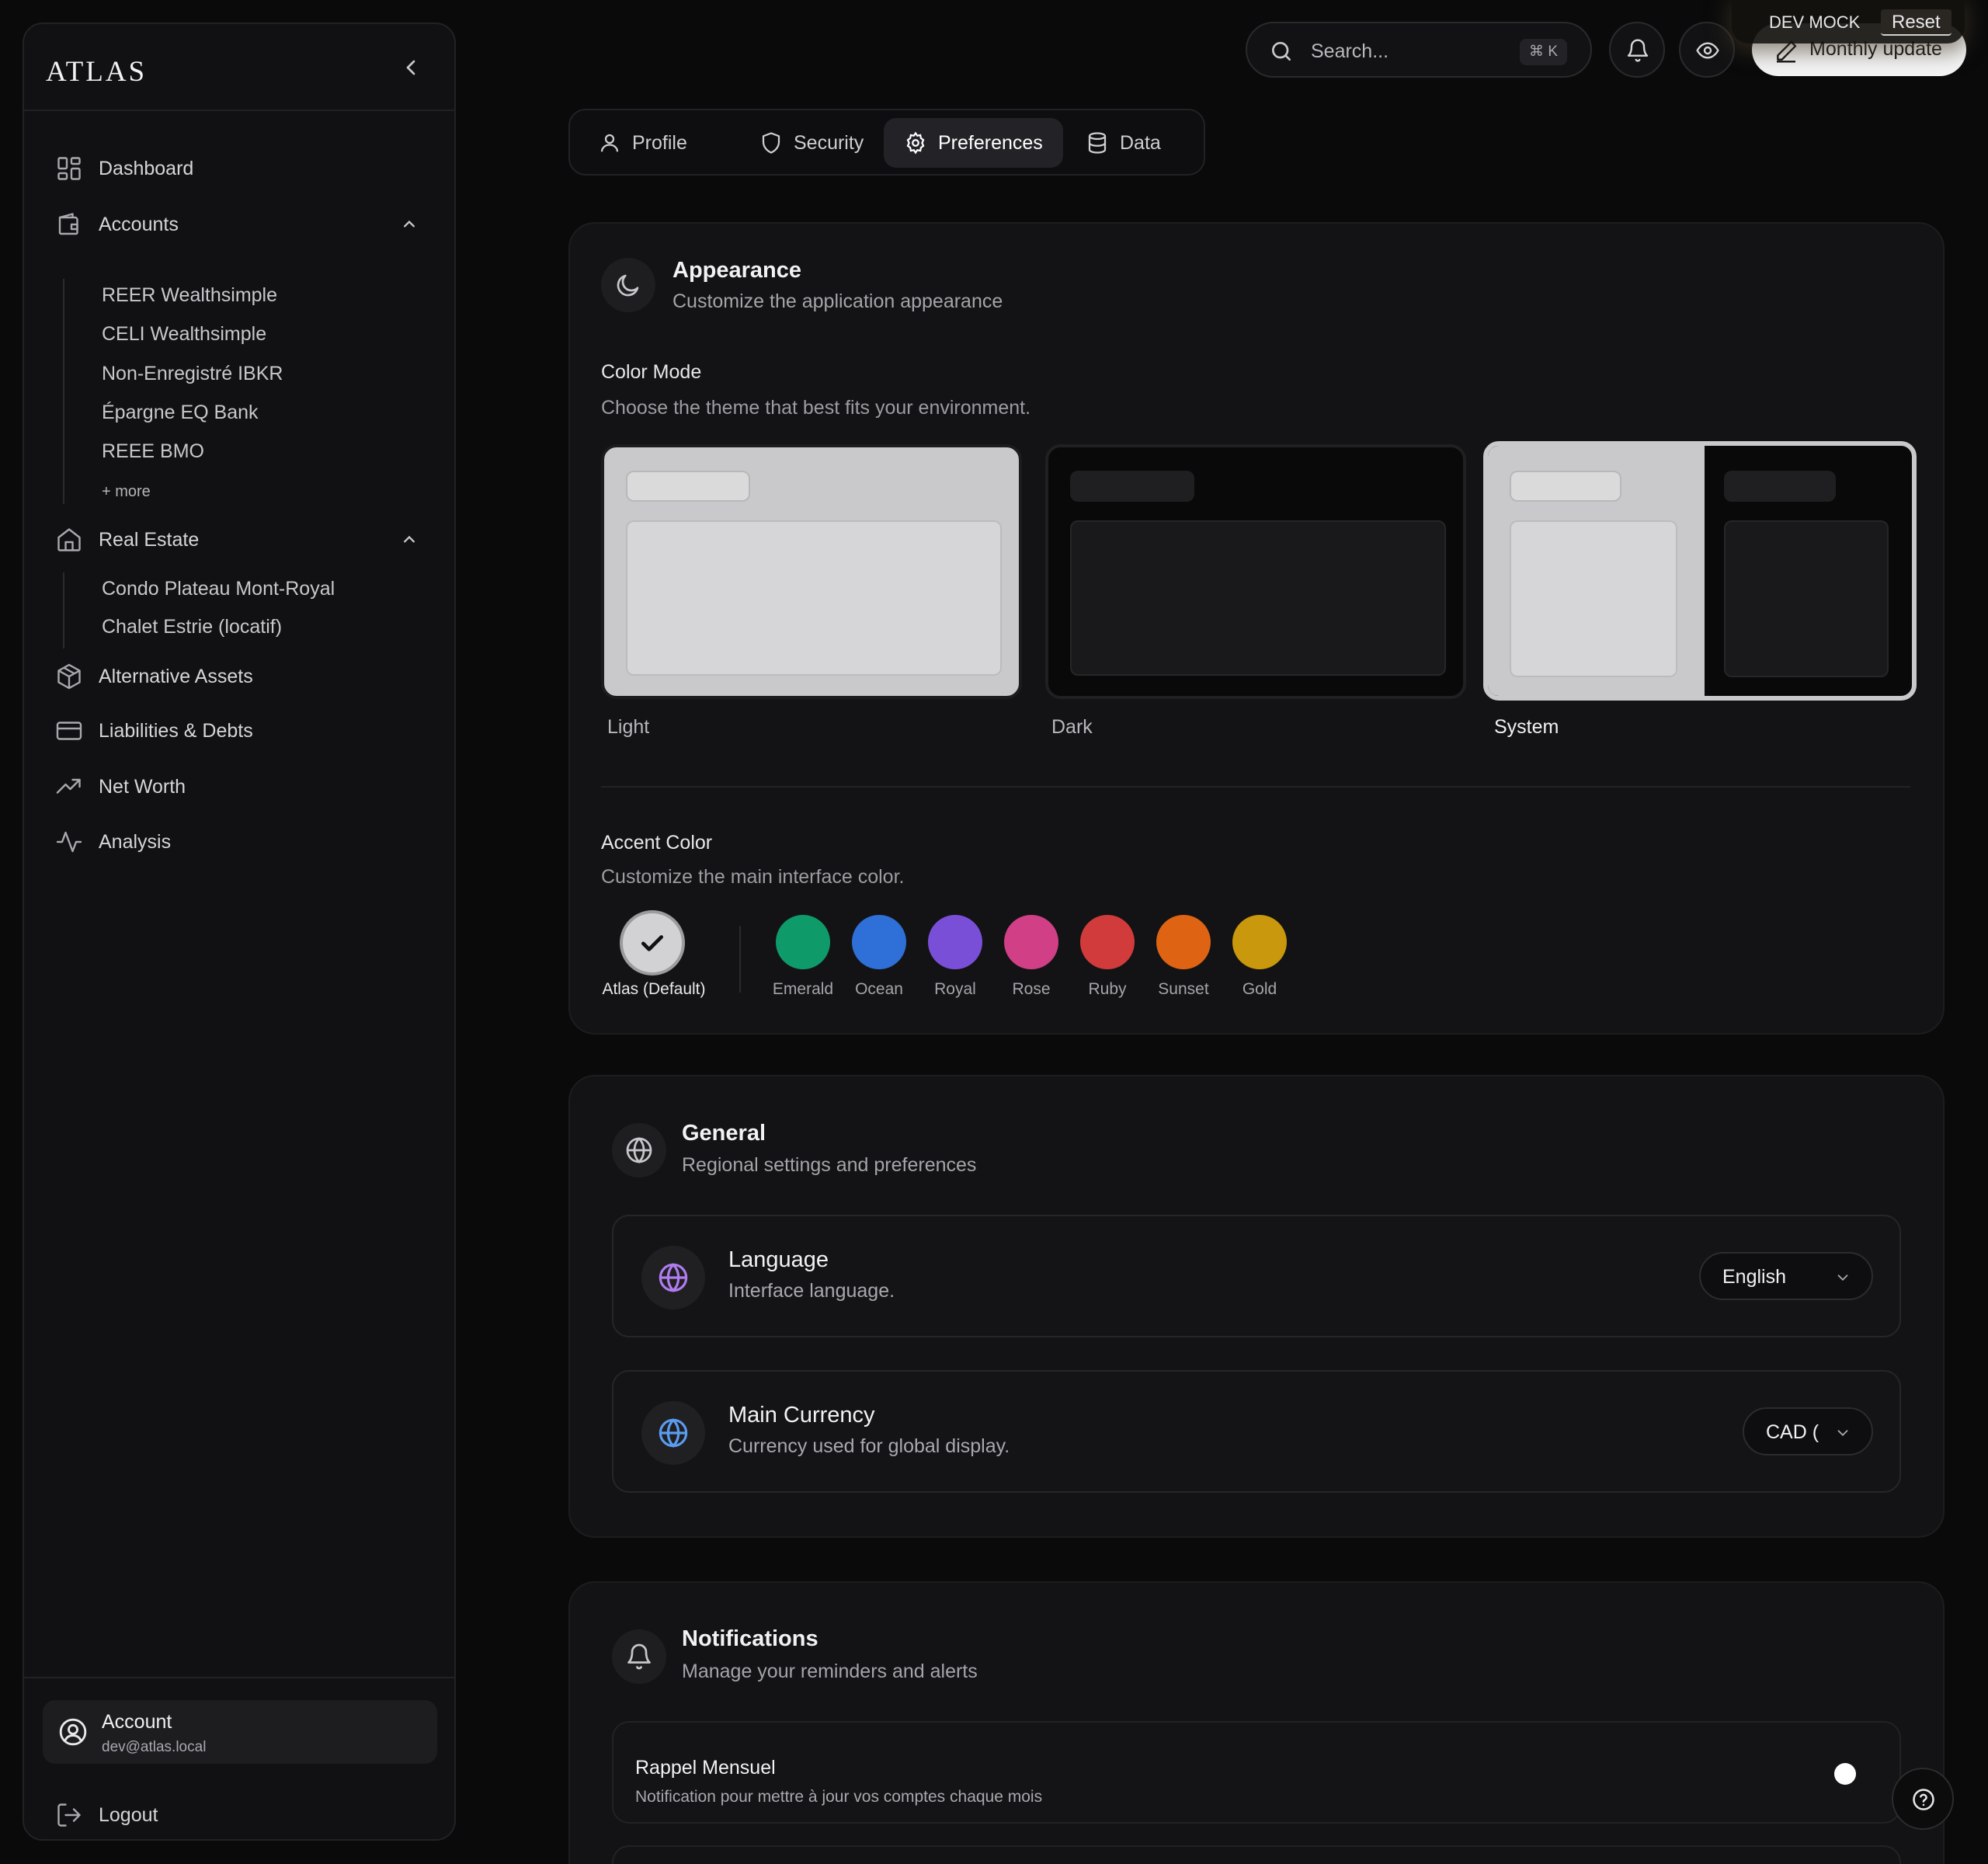 This screenshot has width=1988, height=1864. I want to click on tab-profile: Profile, so click(643, 143).